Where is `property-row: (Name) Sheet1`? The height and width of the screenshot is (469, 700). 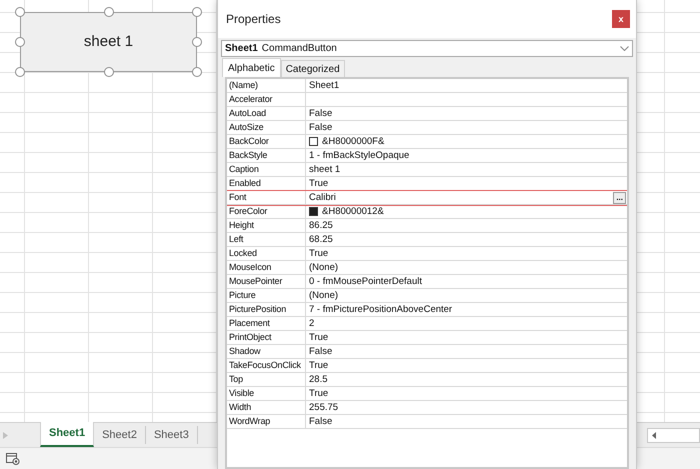
property-row: (Name) Sheet1 is located at coordinates (427, 86).